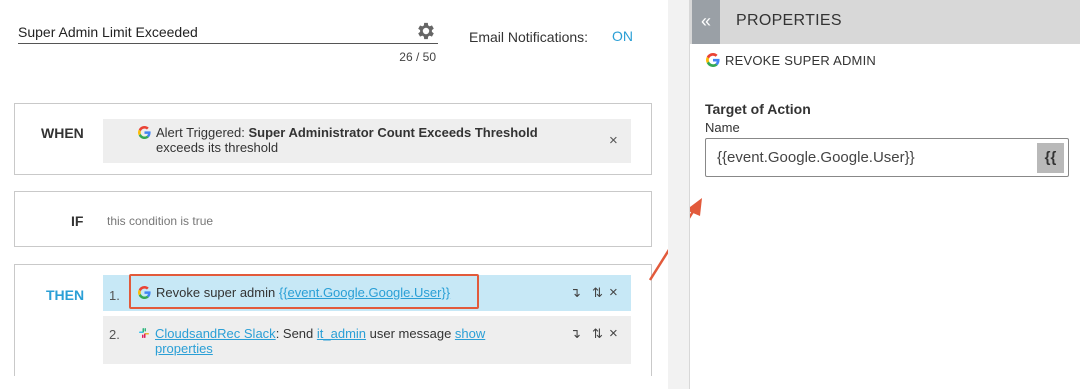 This screenshot has height=389, width=1080. What do you see at coordinates (217, 292) in the screenshot?
I see `action-label: Revoke super admin` at bounding box center [217, 292].